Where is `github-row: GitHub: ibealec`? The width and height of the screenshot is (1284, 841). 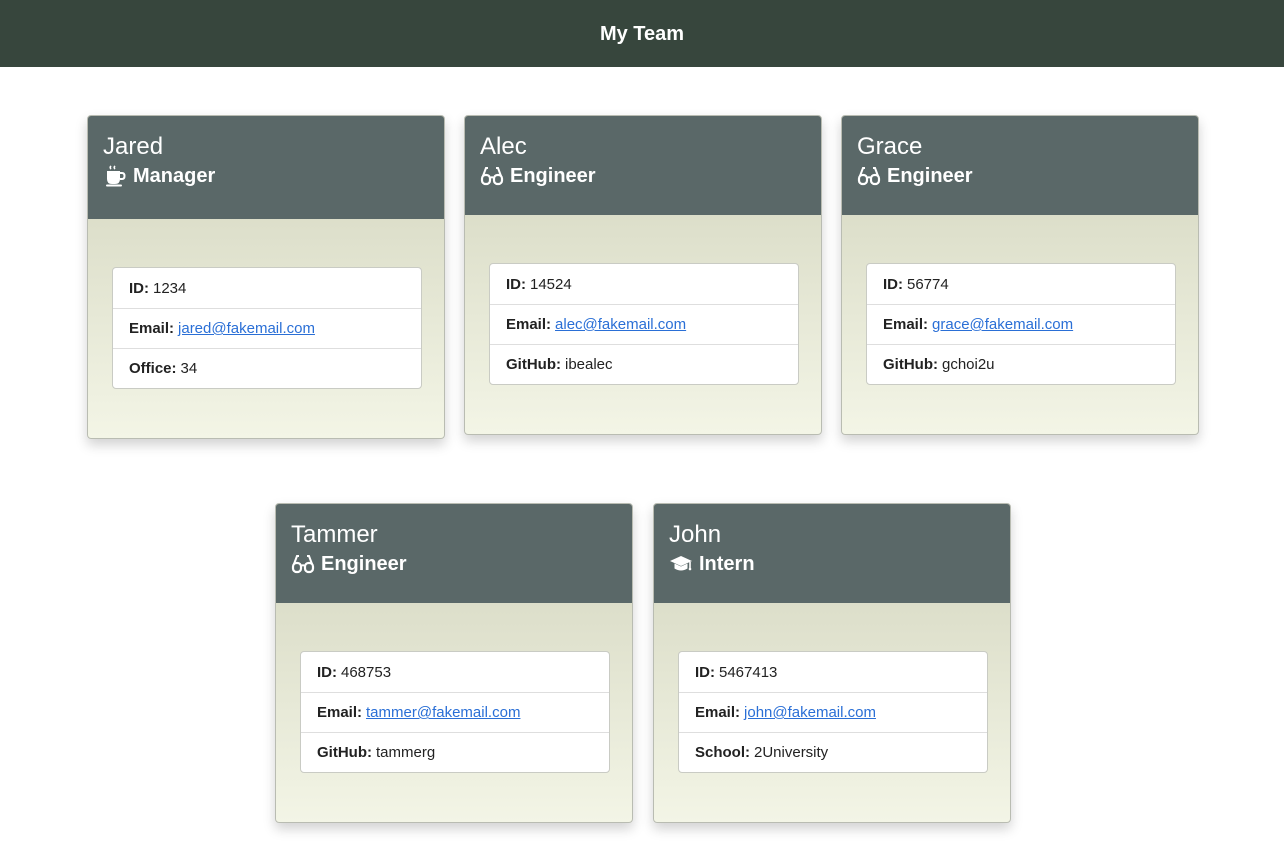
github-row: GitHub: ibealec is located at coordinates (644, 364).